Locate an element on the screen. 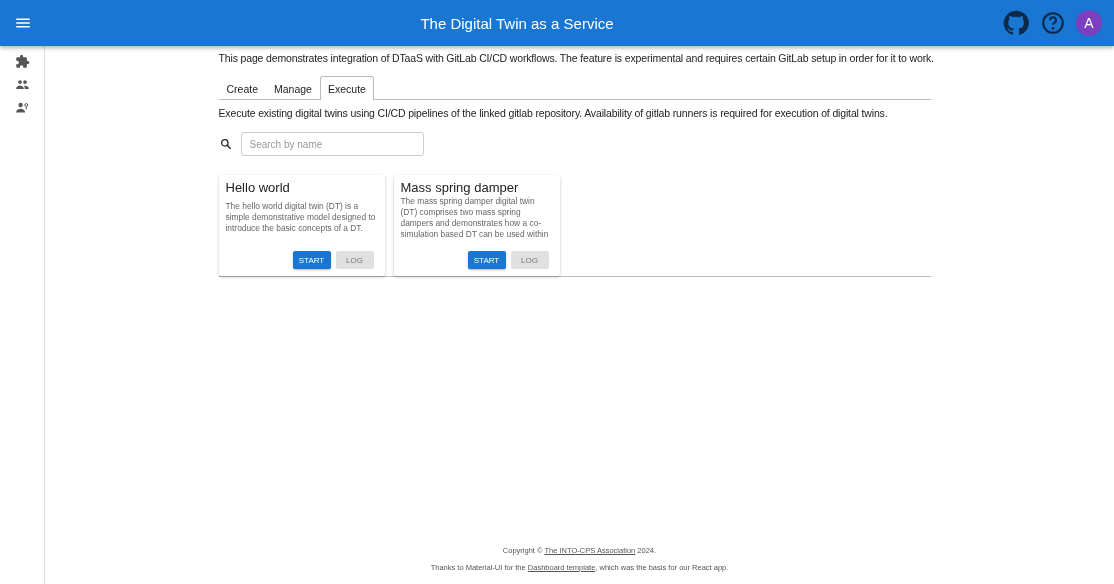 This screenshot has height=584, width=1114. card-description: The mass spring damper digital twin (DT) comprises two mass spring dampers and demonstrates how a co-simulation based DT can be used within is located at coordinates (475, 218).